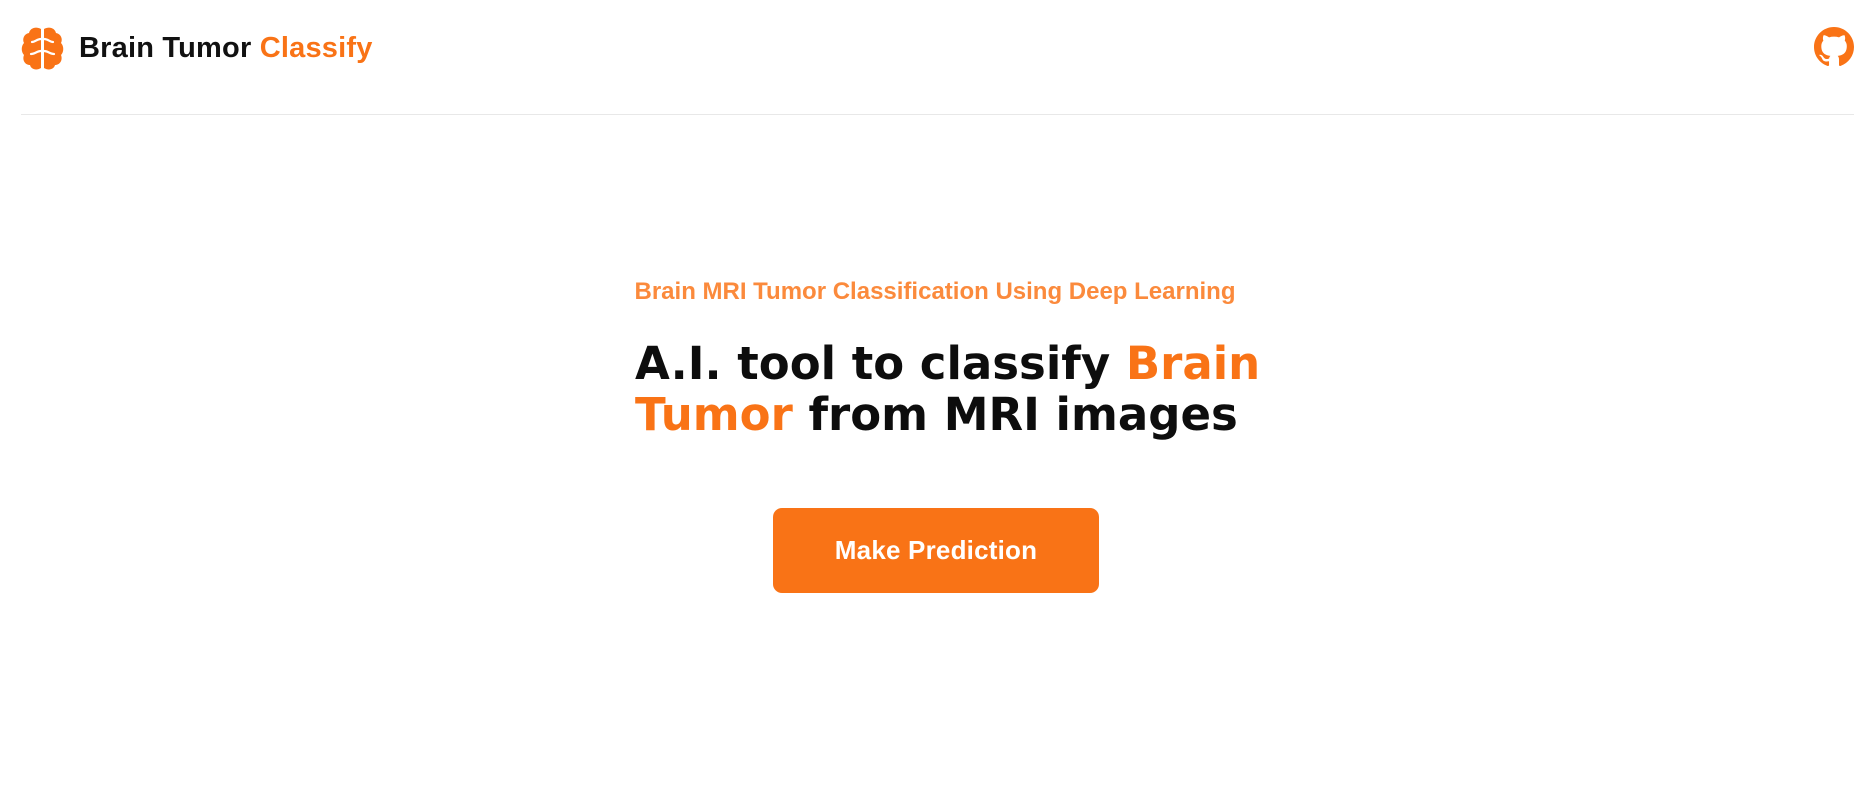  Describe the element at coordinates (936, 550) in the screenshot. I see `make-prediction-button: Make Prediction` at that location.